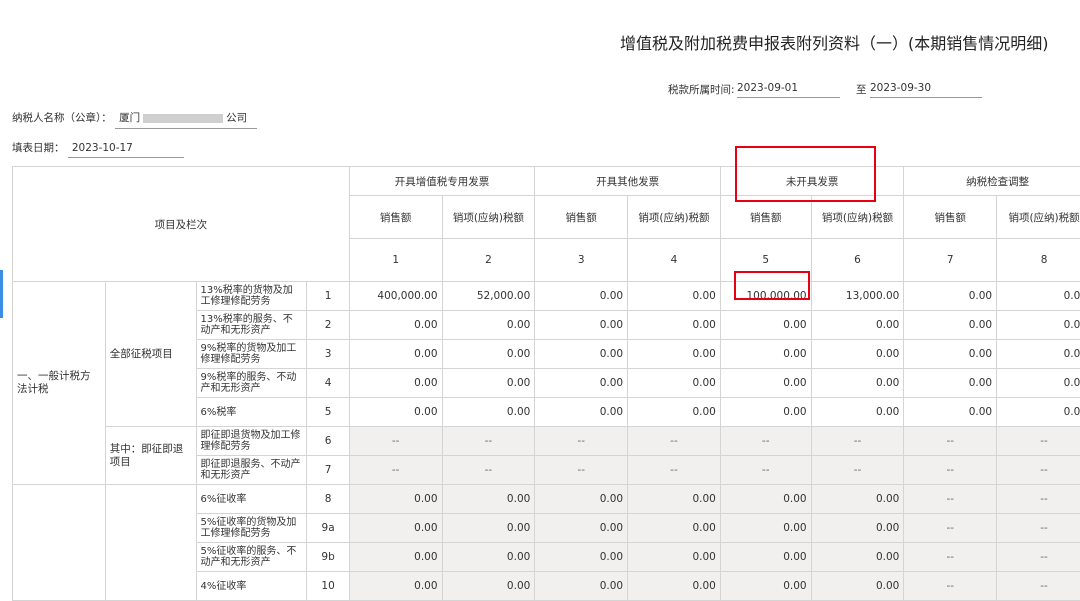 Image resolution: width=1080 pixels, height=601 pixels. What do you see at coordinates (328, 441) in the screenshot?
I see `row-number: 6` at bounding box center [328, 441].